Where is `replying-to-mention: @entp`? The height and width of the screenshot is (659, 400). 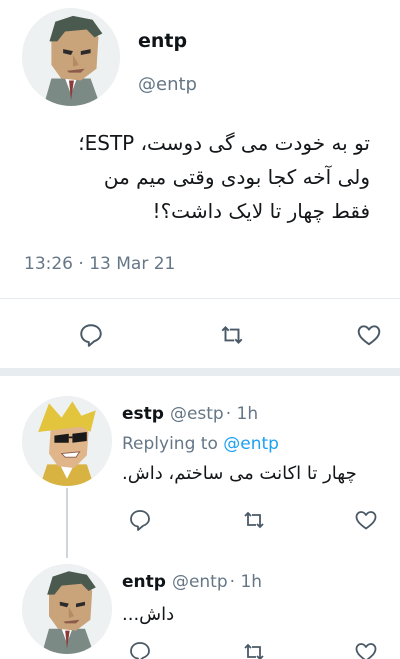
replying-to-mention: @entp is located at coordinates (251, 444).